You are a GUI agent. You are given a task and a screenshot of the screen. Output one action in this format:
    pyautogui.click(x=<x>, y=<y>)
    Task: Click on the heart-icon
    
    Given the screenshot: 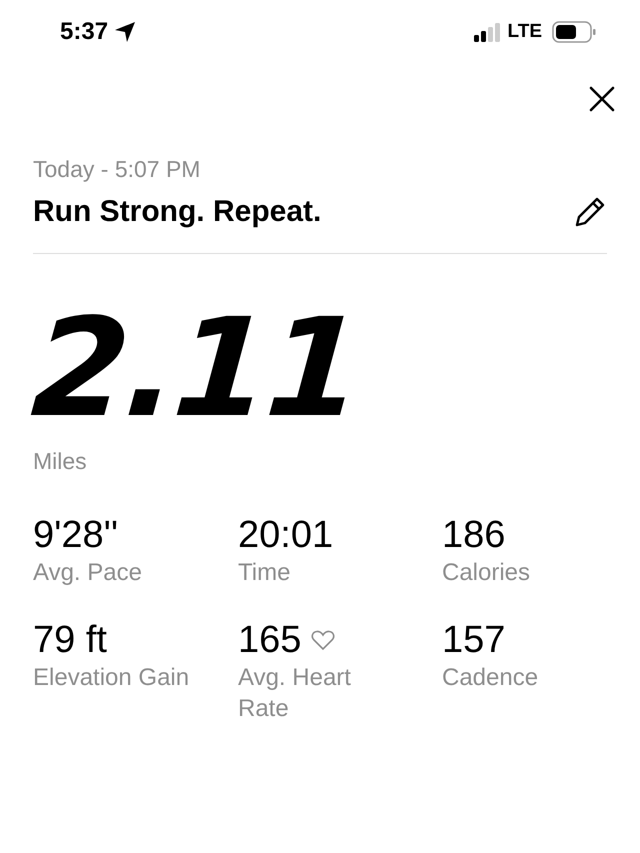 What is the action you would take?
    pyautogui.click(x=323, y=640)
    